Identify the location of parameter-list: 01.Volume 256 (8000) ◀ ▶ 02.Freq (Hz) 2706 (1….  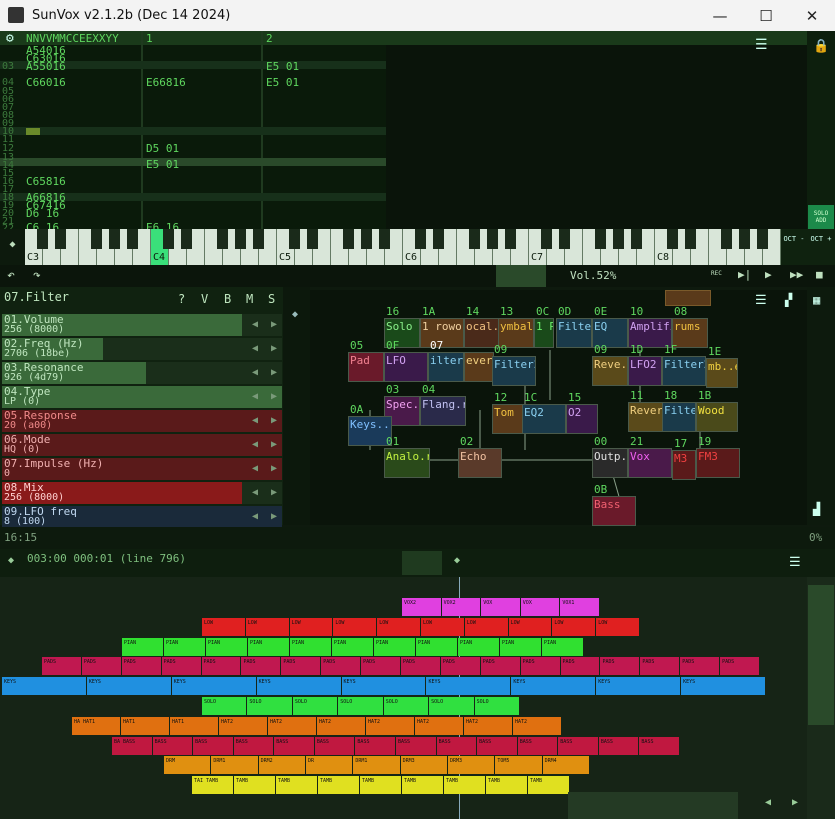
(141, 421).